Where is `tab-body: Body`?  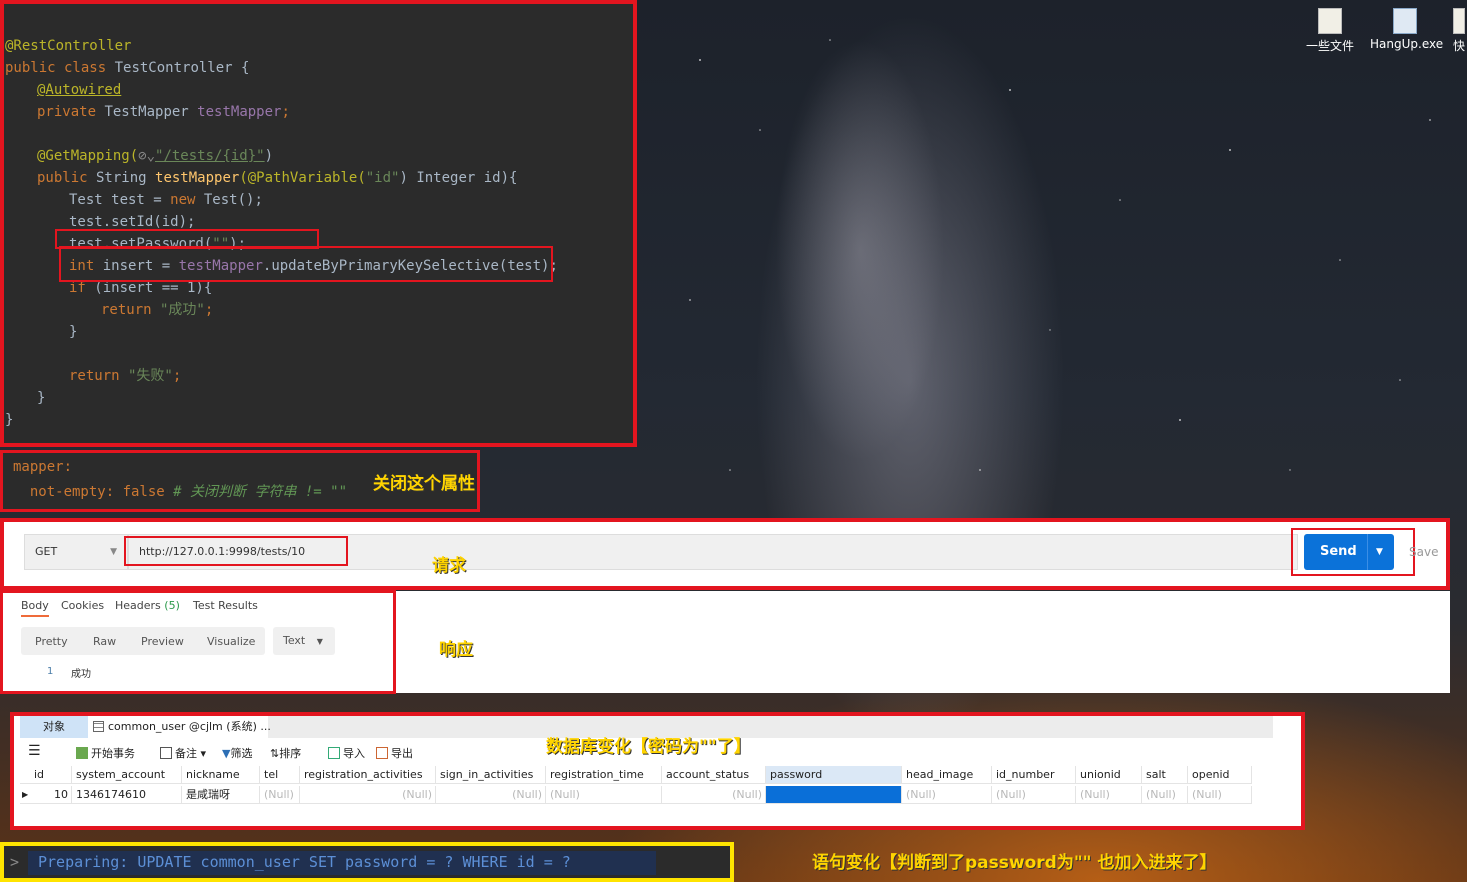 tab-body: Body is located at coordinates (35, 608).